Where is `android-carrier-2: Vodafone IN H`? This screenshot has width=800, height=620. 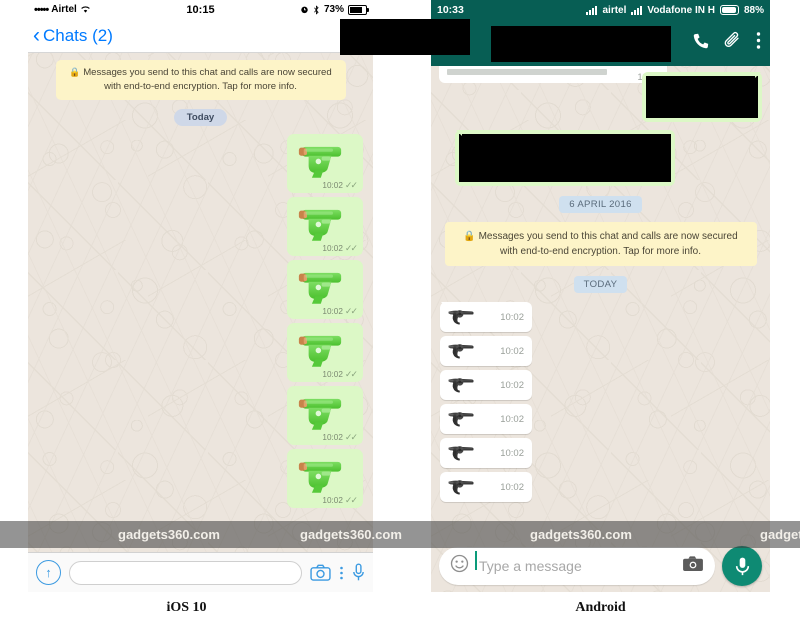 android-carrier-2: Vodafone IN H is located at coordinates (681, 10).